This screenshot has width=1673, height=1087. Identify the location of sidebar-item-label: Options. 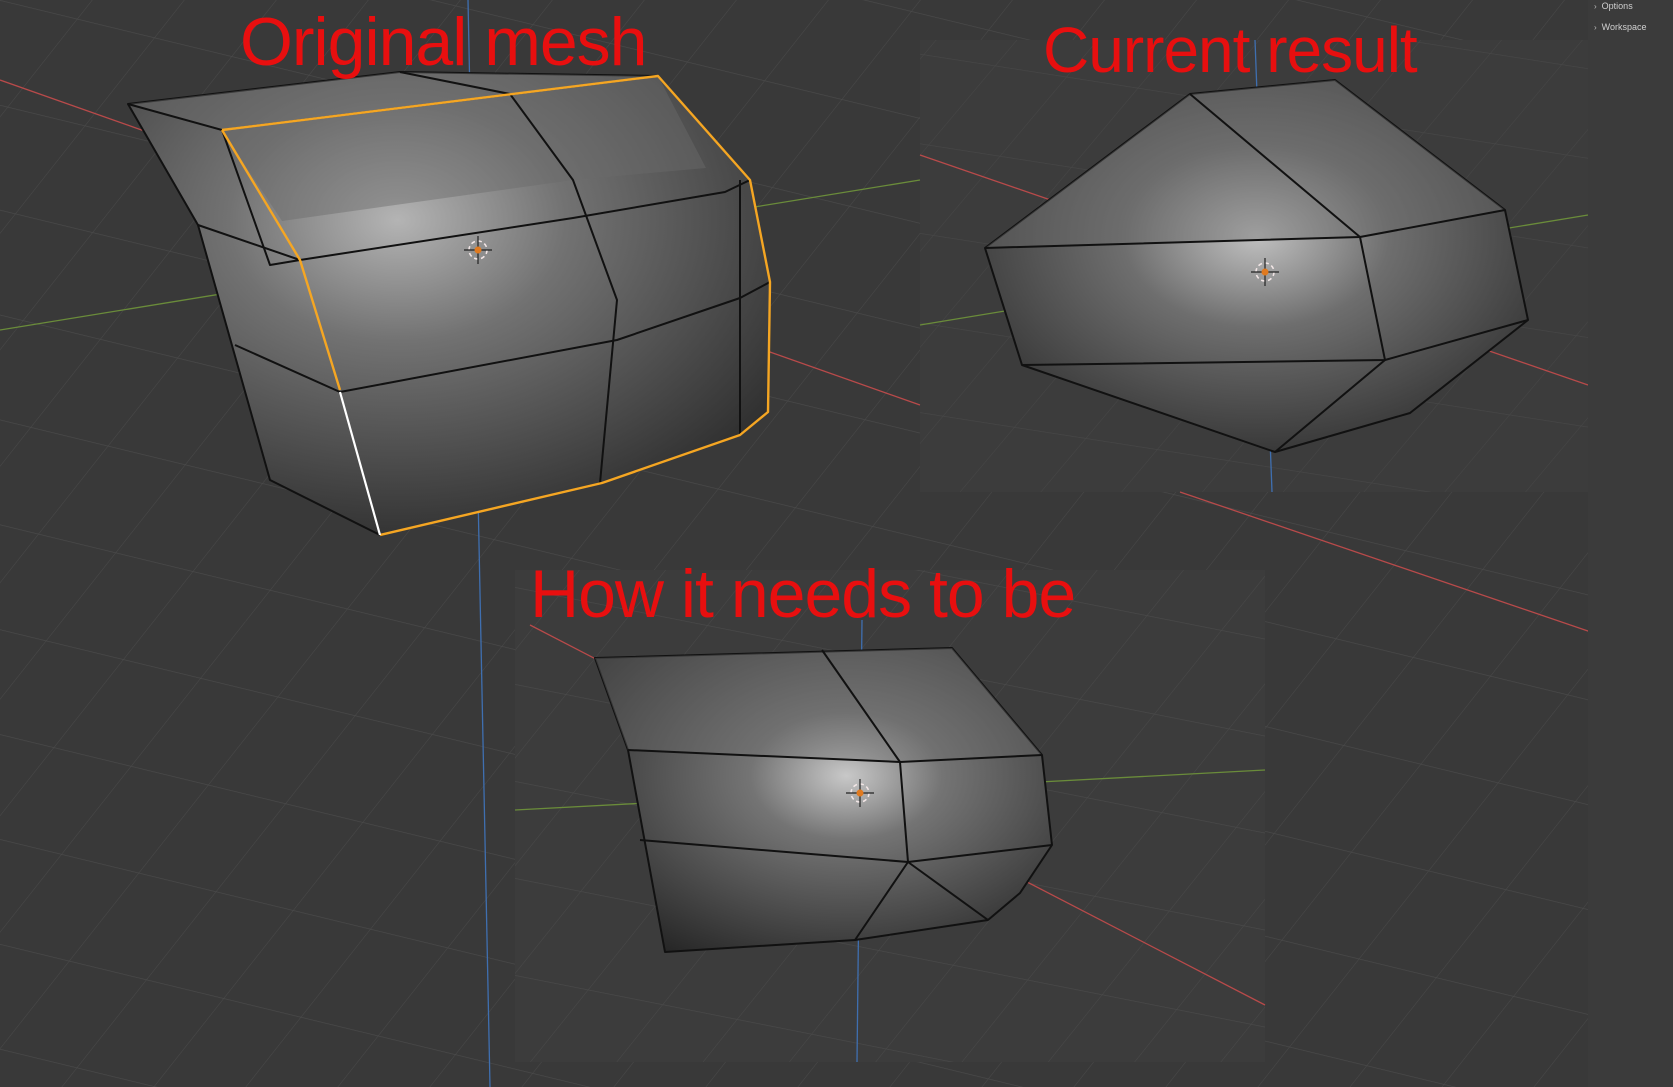
(1617, 6).